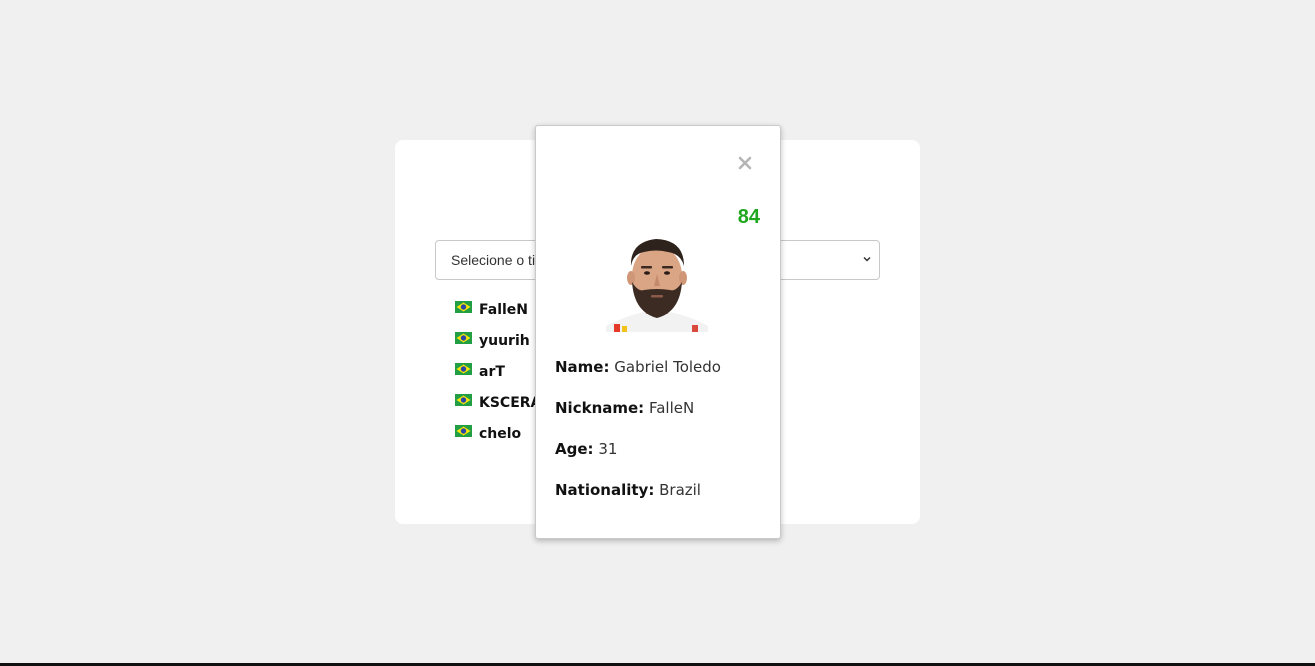 This screenshot has height=666, width=1315. I want to click on nationality-label: Nationality:, so click(605, 490).